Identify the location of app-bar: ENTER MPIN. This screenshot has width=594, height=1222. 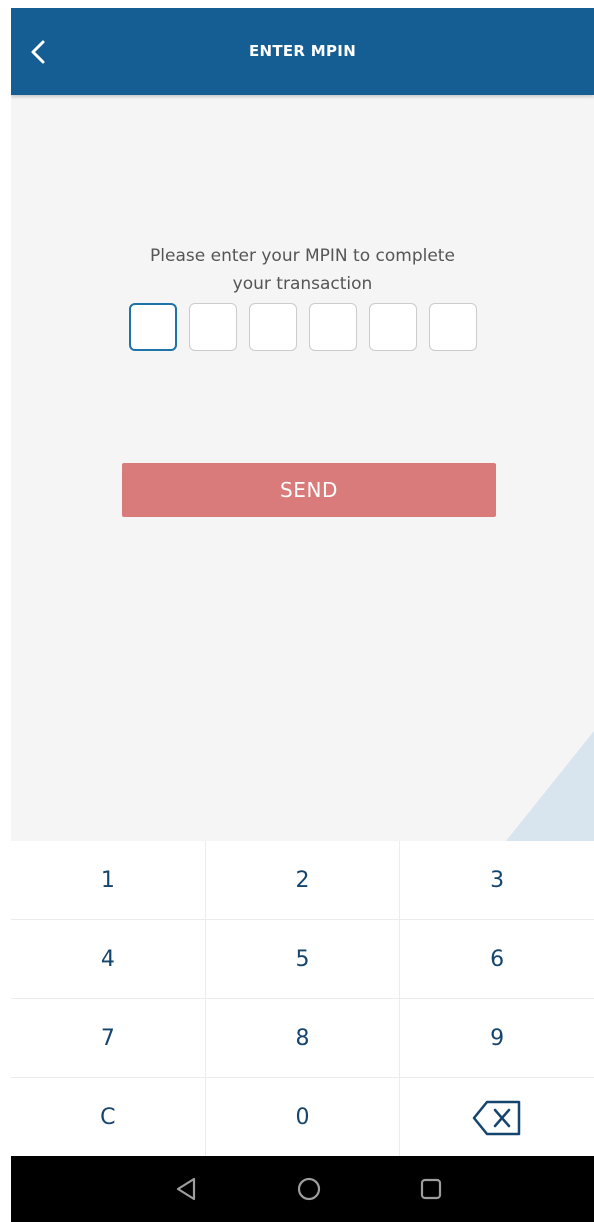
(302, 51).